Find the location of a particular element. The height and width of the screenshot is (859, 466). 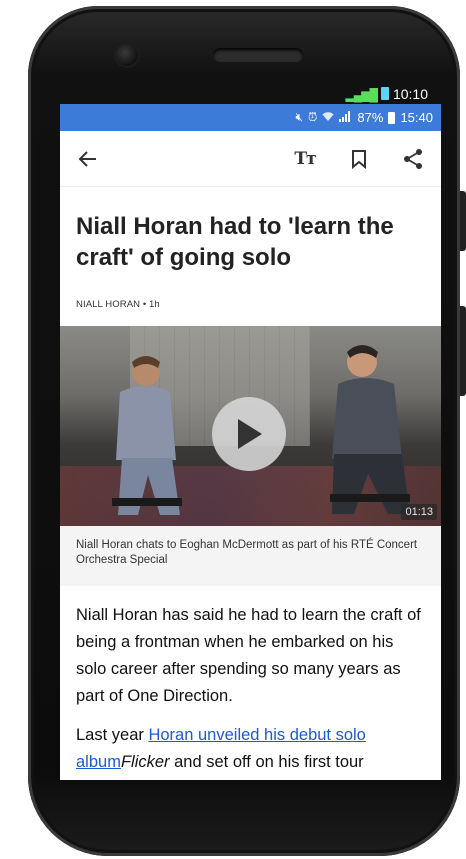

device-status-bar: ▂▄▆█ 10:10 is located at coordinates (246, 95).